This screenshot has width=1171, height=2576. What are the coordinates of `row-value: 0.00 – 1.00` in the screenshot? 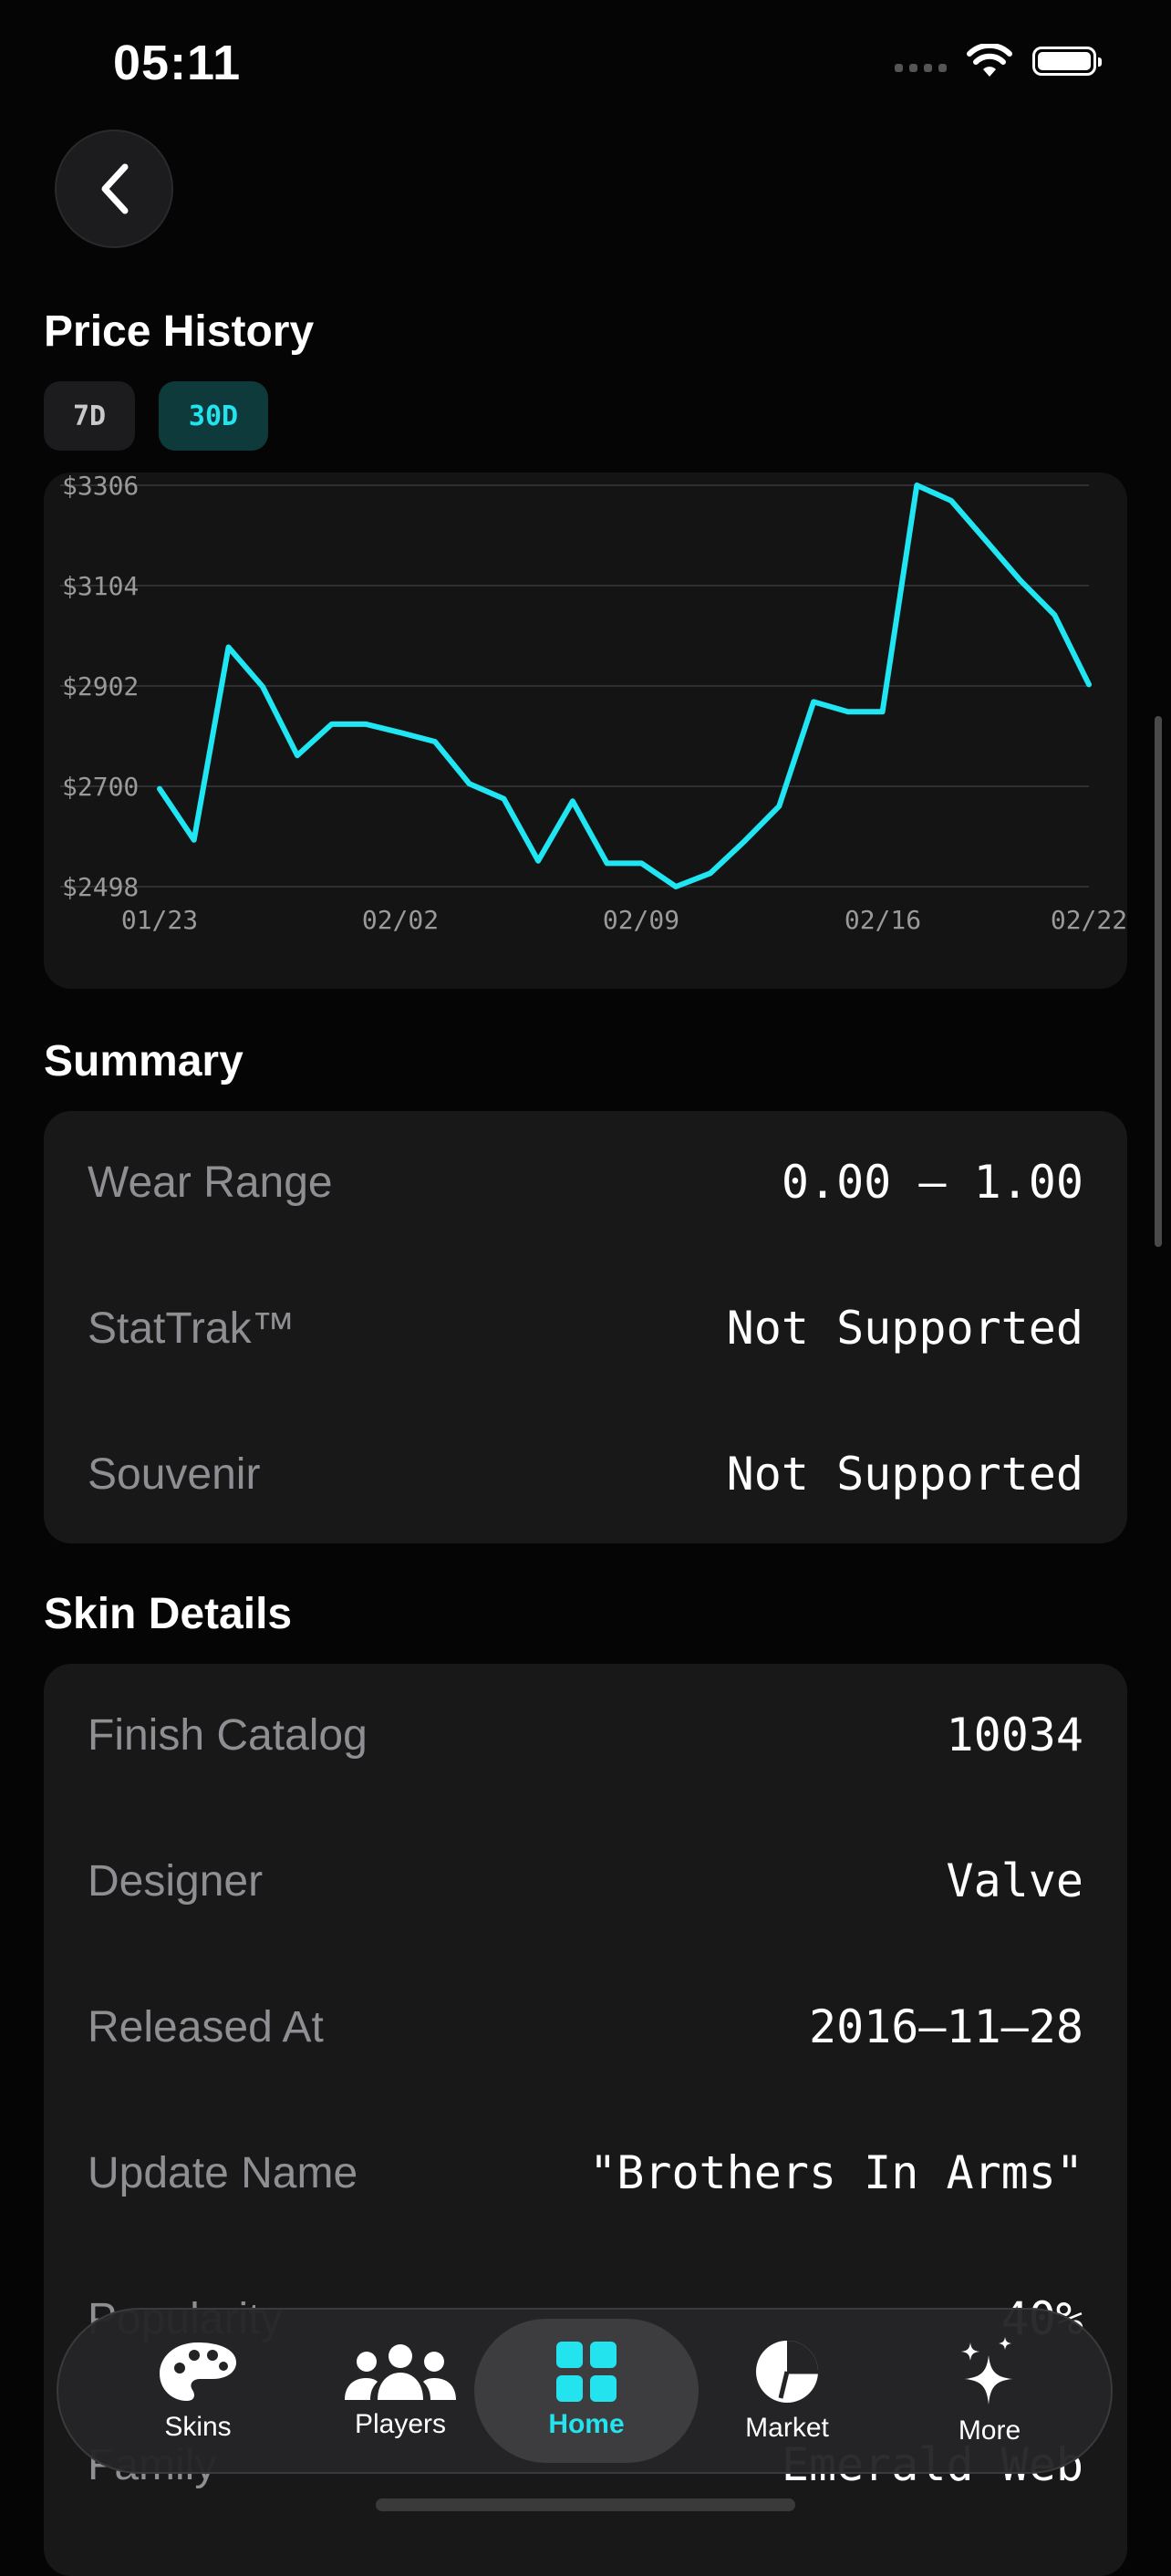 It's located at (932, 1182).